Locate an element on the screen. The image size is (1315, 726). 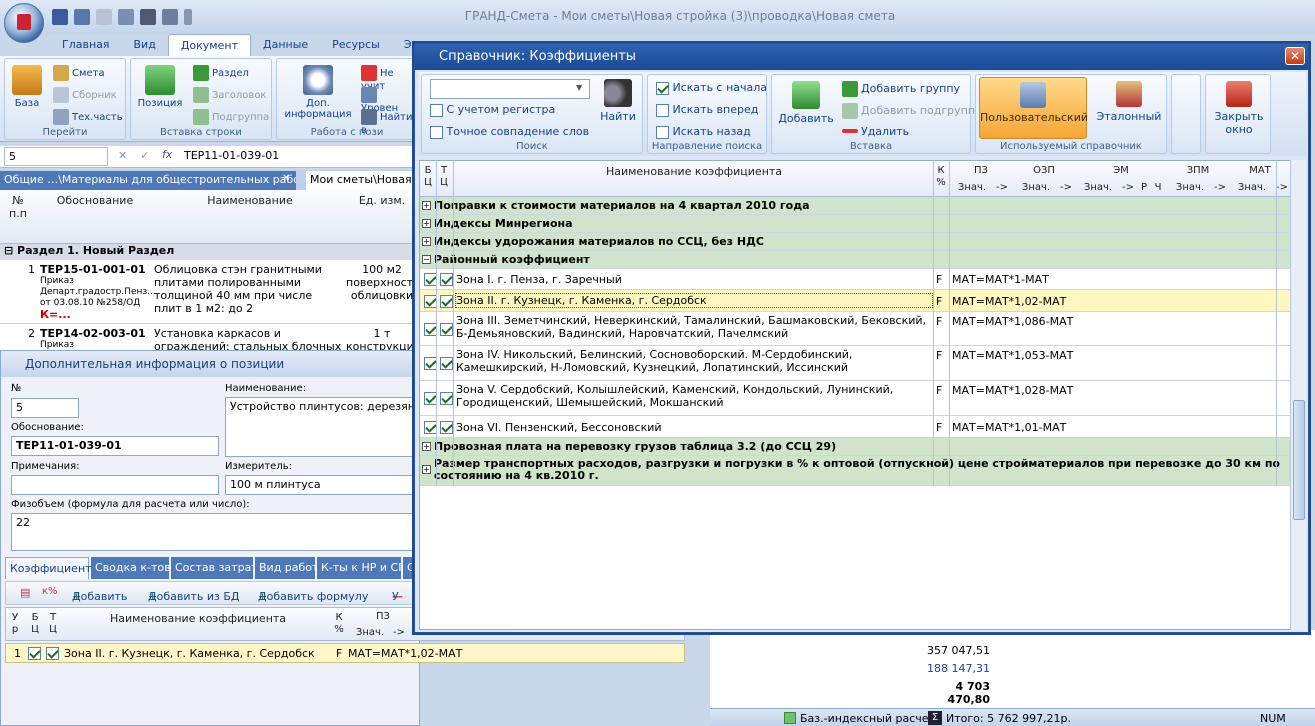
obosn-input: ТЕР11-01-039-01 is located at coordinates (115, 446).